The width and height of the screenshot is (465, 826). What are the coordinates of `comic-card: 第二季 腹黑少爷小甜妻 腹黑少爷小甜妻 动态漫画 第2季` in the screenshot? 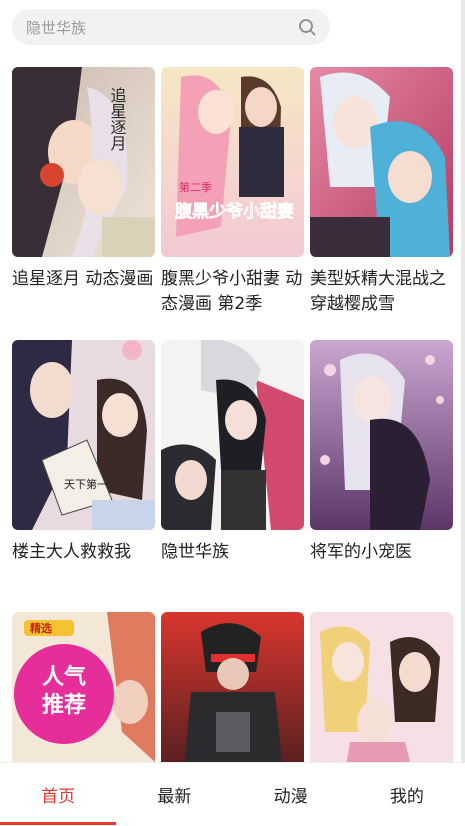 It's located at (232, 192).